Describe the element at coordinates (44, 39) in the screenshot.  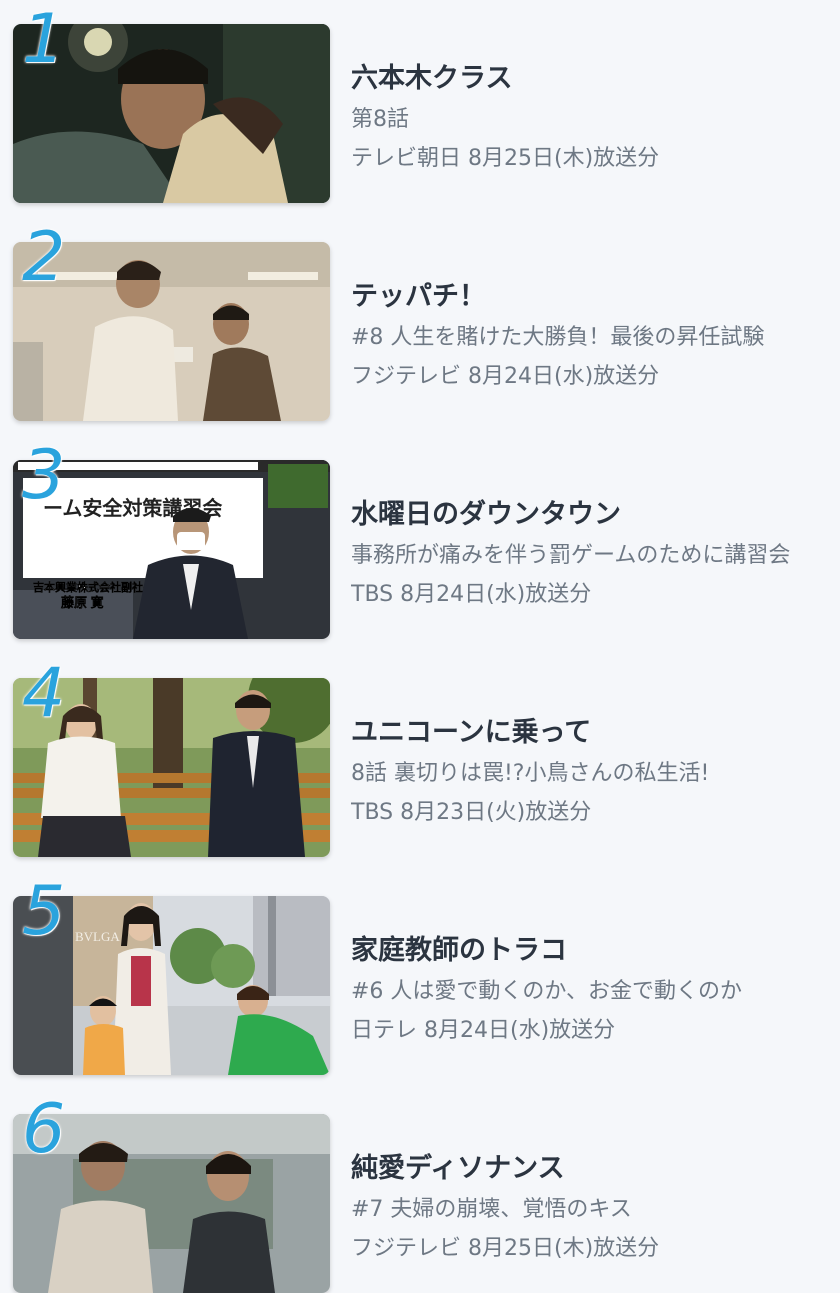
I see `rank-number: 1` at that location.